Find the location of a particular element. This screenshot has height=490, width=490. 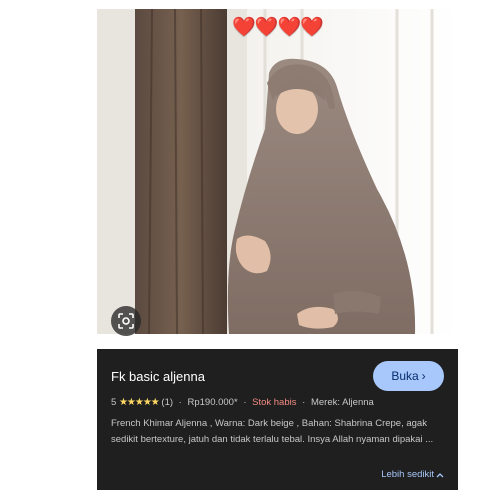

lens-search-icon is located at coordinates (126, 321).